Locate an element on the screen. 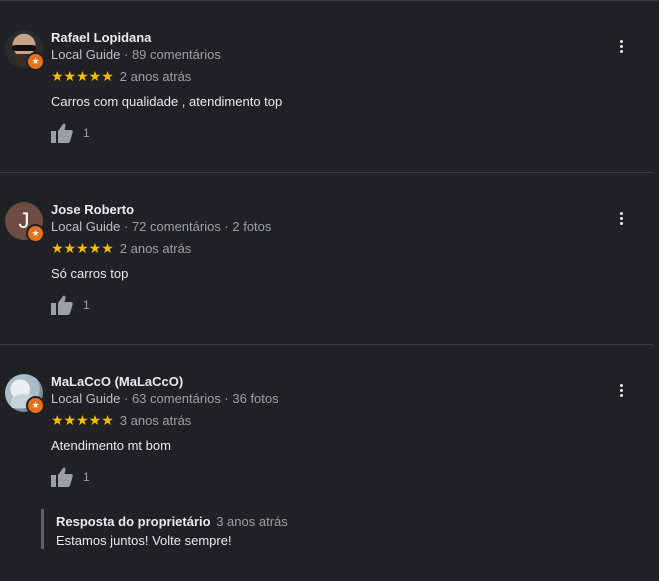  reviewer-meta: Local Guide · 63 comentários · 36 fotos is located at coordinates (165, 398).